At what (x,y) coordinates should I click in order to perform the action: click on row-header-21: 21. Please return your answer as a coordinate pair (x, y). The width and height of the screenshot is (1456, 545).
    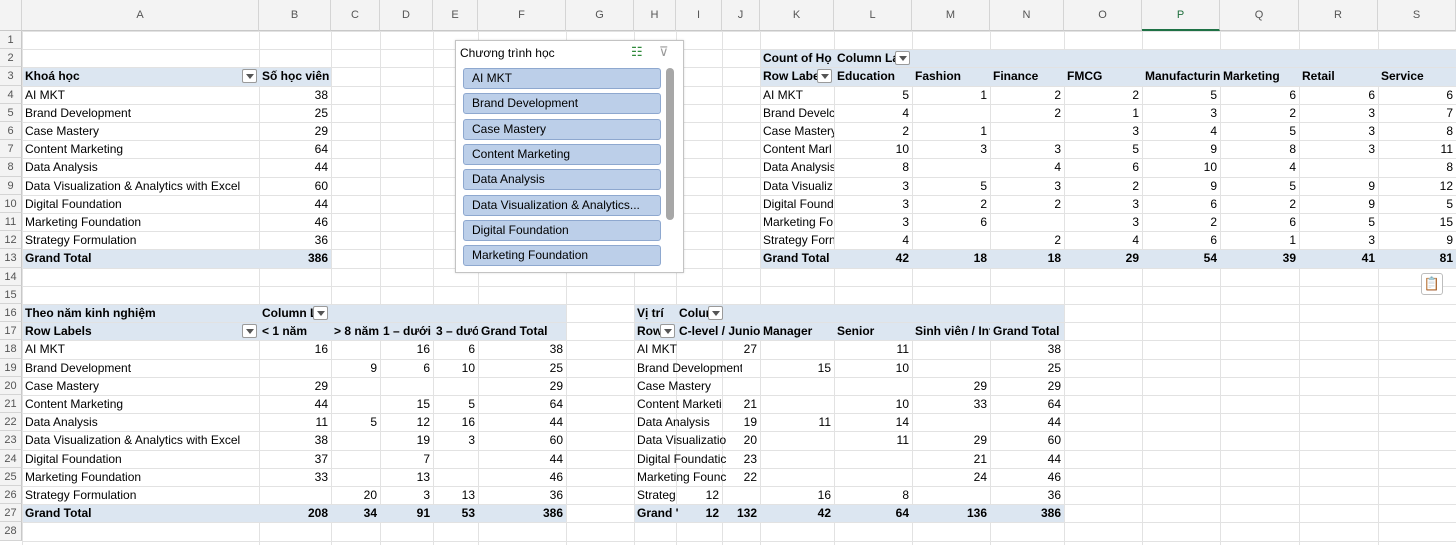
    Looking at the image, I should click on (11, 404).